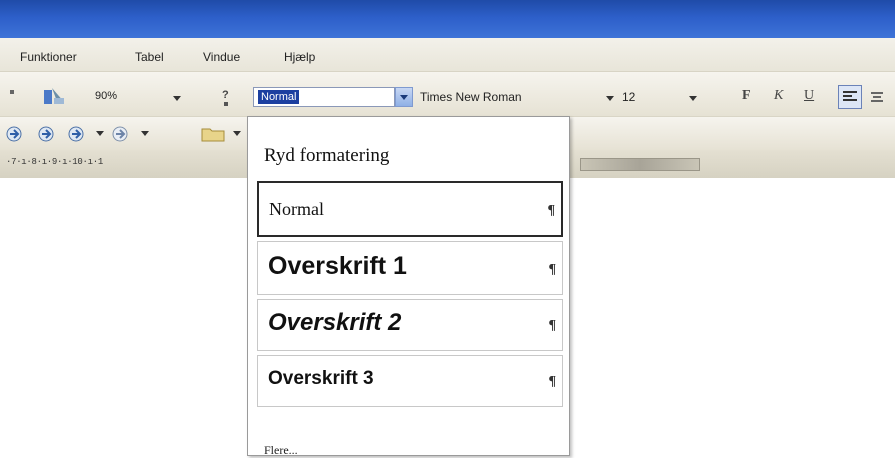  I want to click on clear-formatting-item: Ryd formatering, so click(326, 156).